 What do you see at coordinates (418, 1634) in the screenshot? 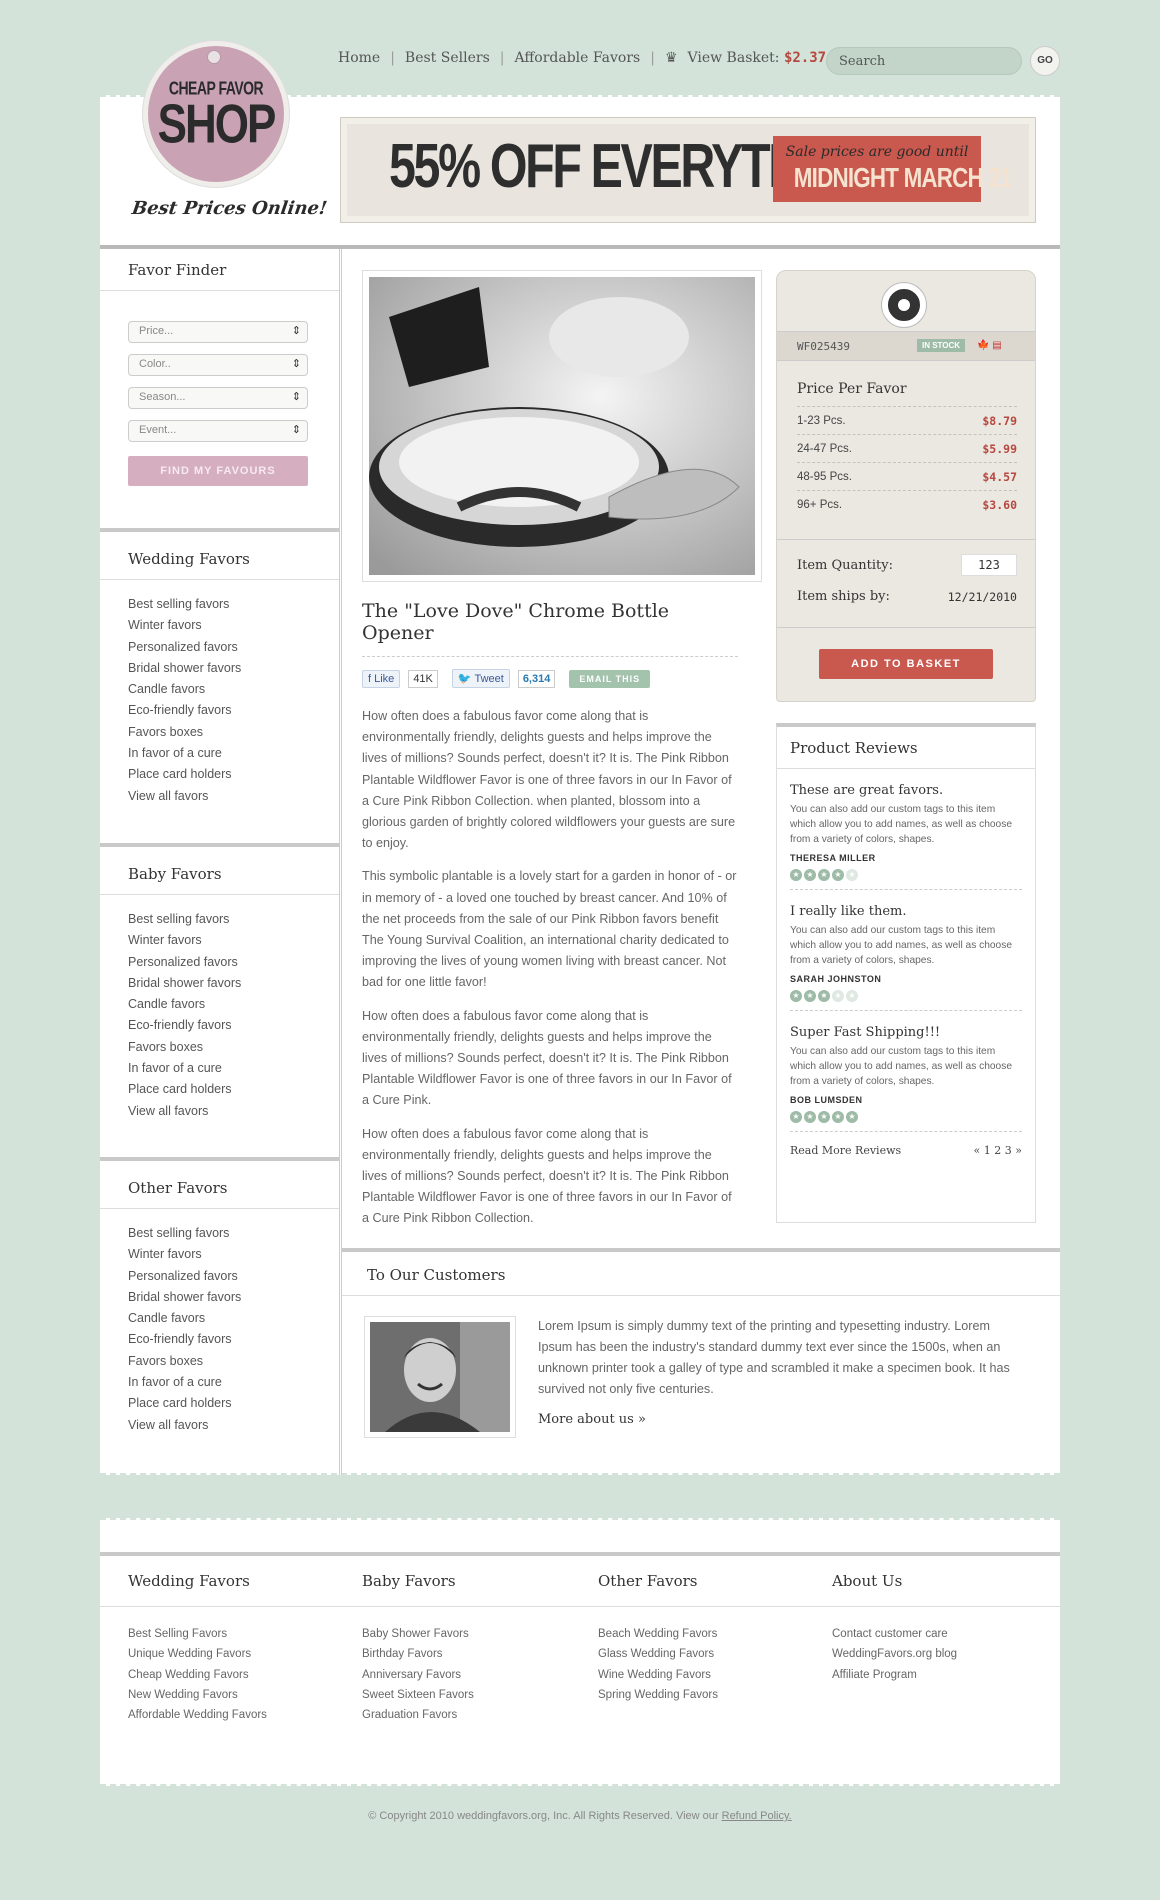
I see `footer-link: Baby Shower Favors` at bounding box center [418, 1634].